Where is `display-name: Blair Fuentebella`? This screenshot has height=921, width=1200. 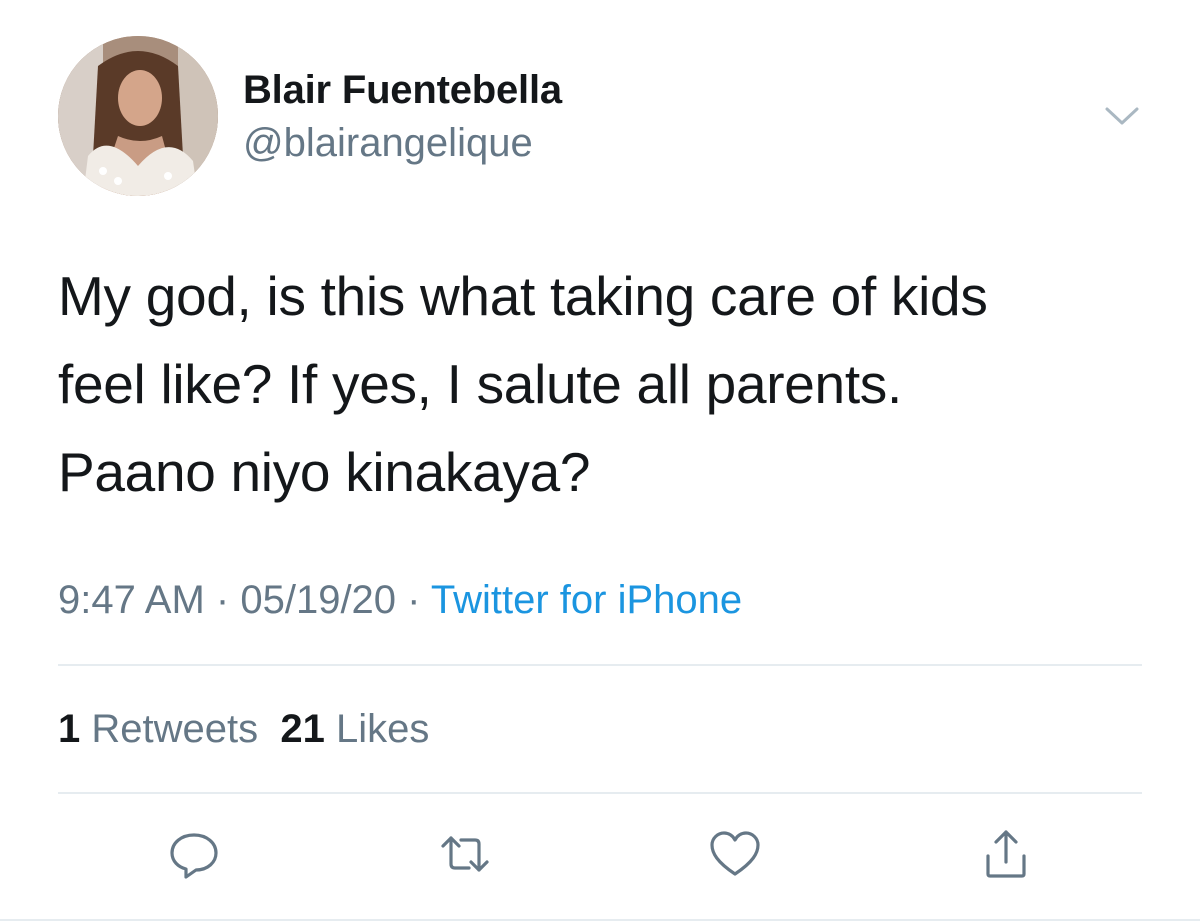
display-name: Blair Fuentebella is located at coordinates (402, 90).